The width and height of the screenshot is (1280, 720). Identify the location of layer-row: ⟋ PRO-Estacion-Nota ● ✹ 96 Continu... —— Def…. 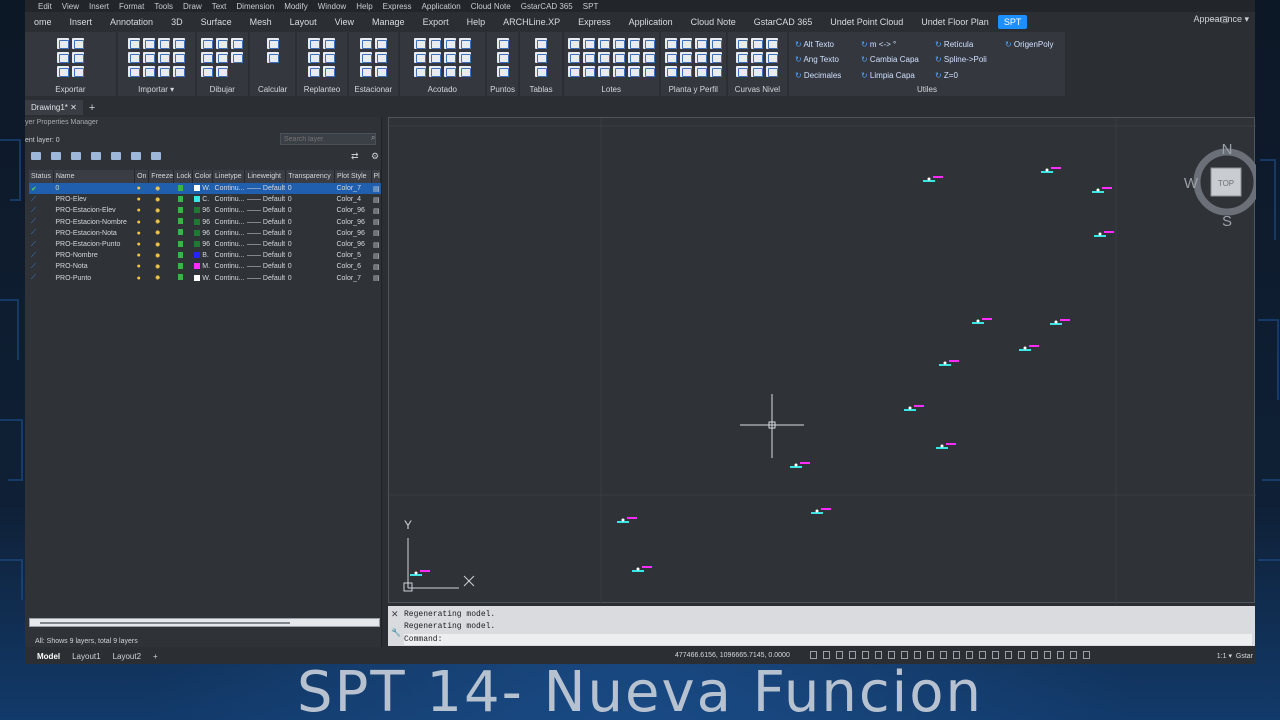
(205, 233).